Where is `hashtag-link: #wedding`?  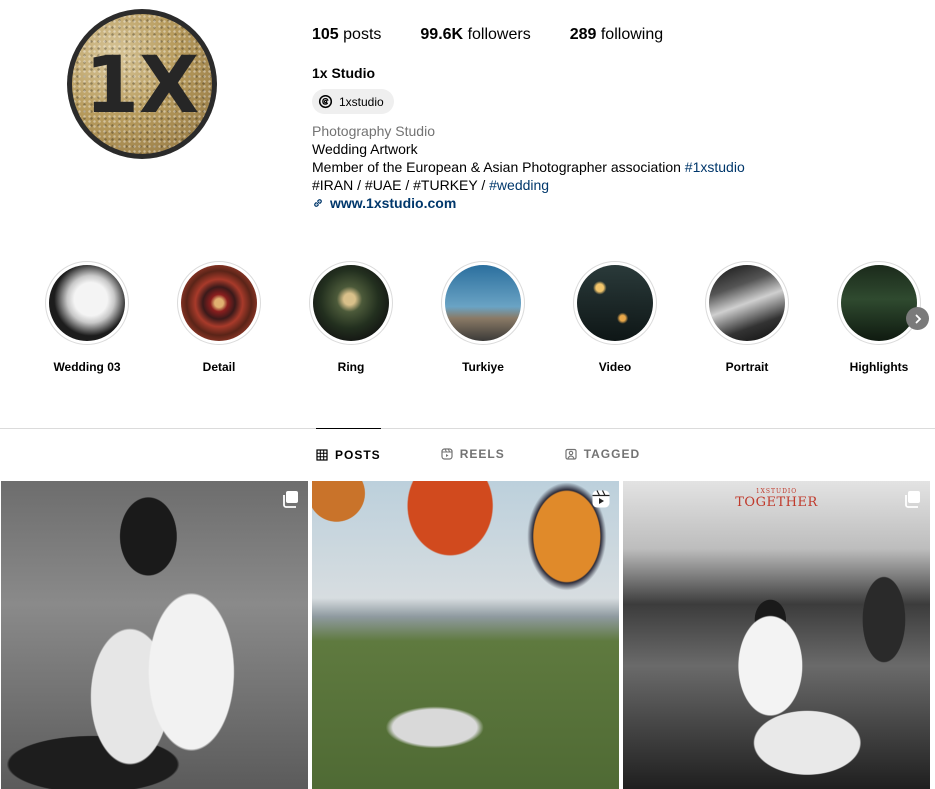 hashtag-link: #wedding is located at coordinates (519, 185).